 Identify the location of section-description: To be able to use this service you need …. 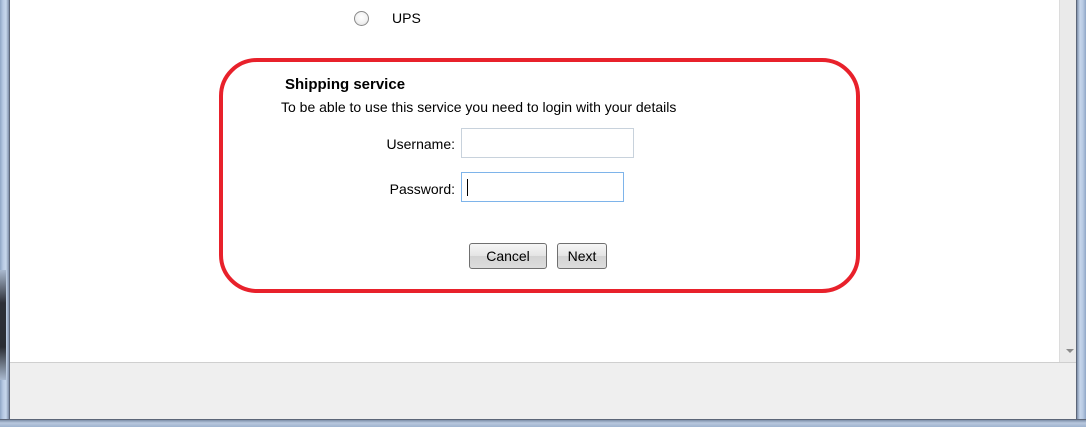
(479, 107).